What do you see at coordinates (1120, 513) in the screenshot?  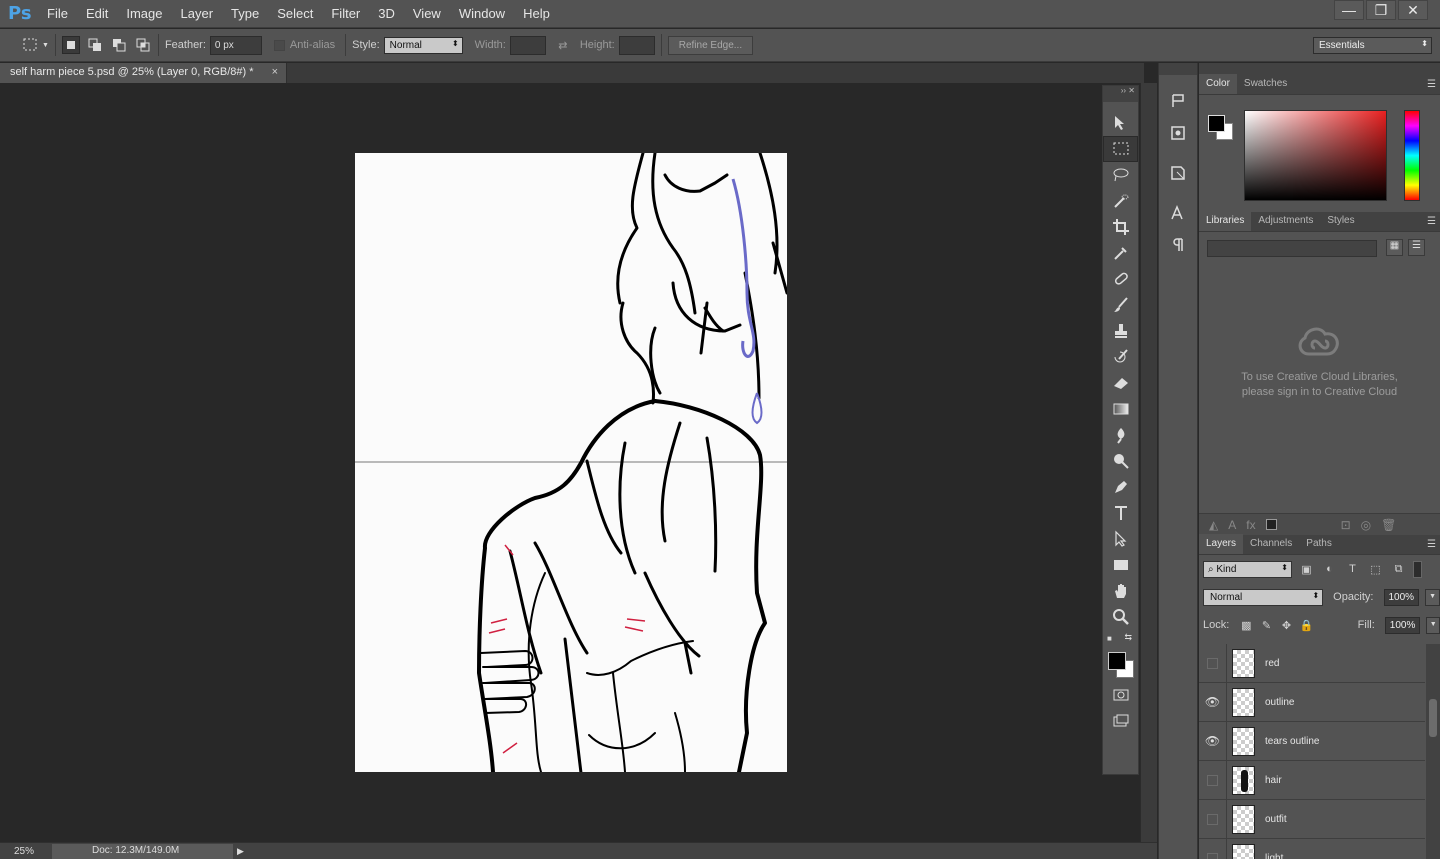 I see `type-tool` at bounding box center [1120, 513].